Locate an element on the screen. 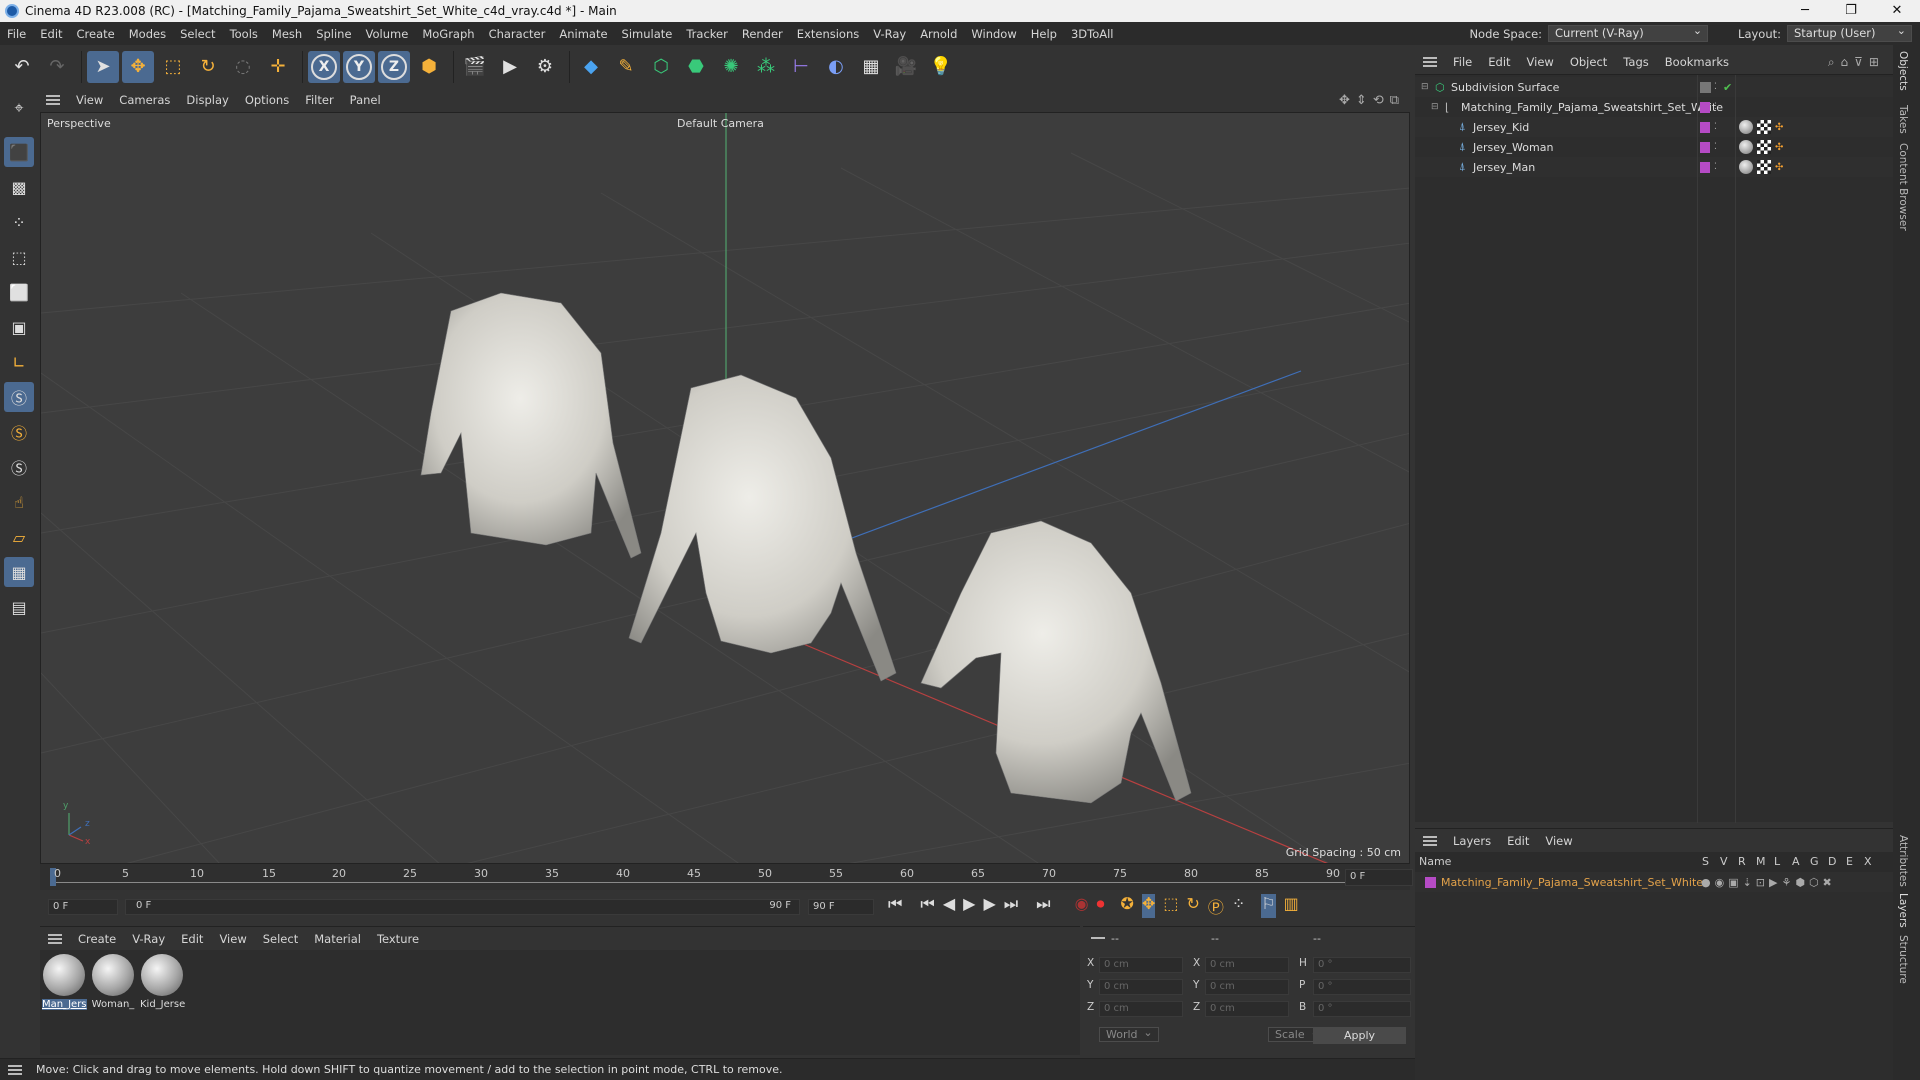  previous-frame-icon: ◀ is located at coordinates (949, 906).